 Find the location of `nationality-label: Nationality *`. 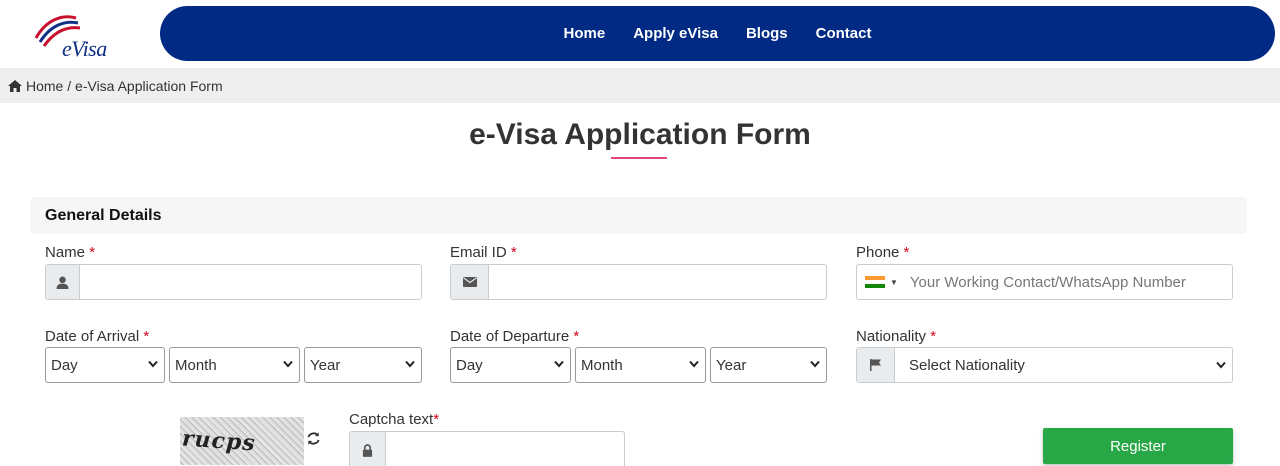

nationality-label: Nationality * is located at coordinates (896, 336).